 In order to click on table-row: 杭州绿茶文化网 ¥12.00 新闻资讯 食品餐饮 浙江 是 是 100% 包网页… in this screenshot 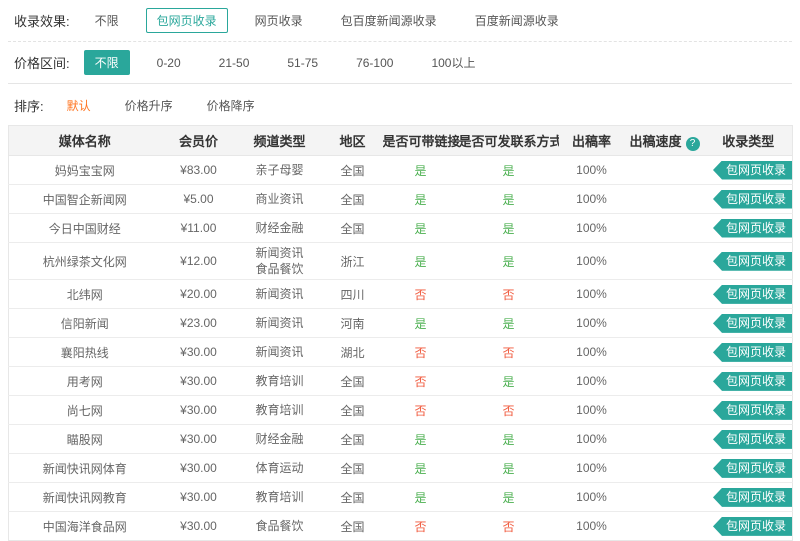, I will do `click(400, 260)`.